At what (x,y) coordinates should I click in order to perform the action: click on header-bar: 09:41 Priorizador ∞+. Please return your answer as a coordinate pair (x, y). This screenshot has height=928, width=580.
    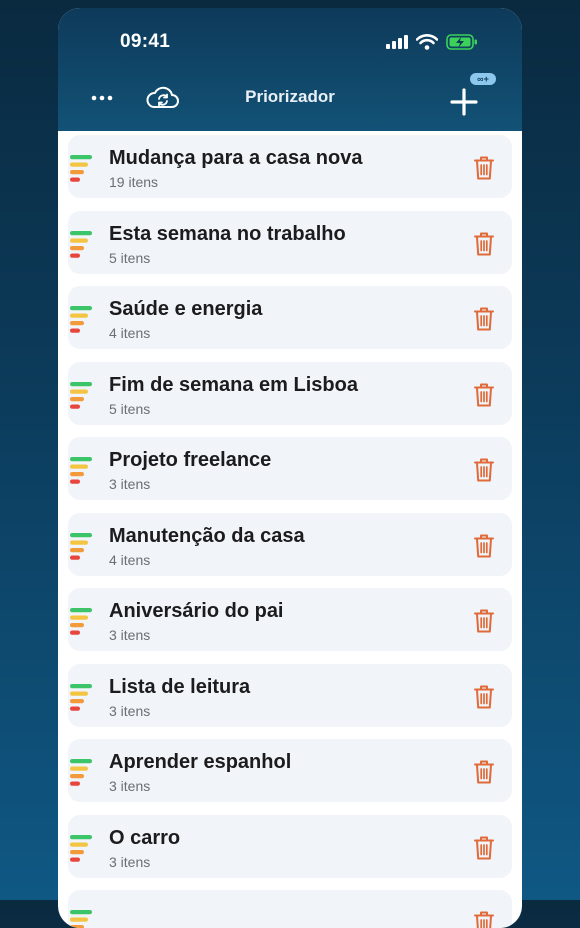
    Looking at the image, I should click on (290, 69).